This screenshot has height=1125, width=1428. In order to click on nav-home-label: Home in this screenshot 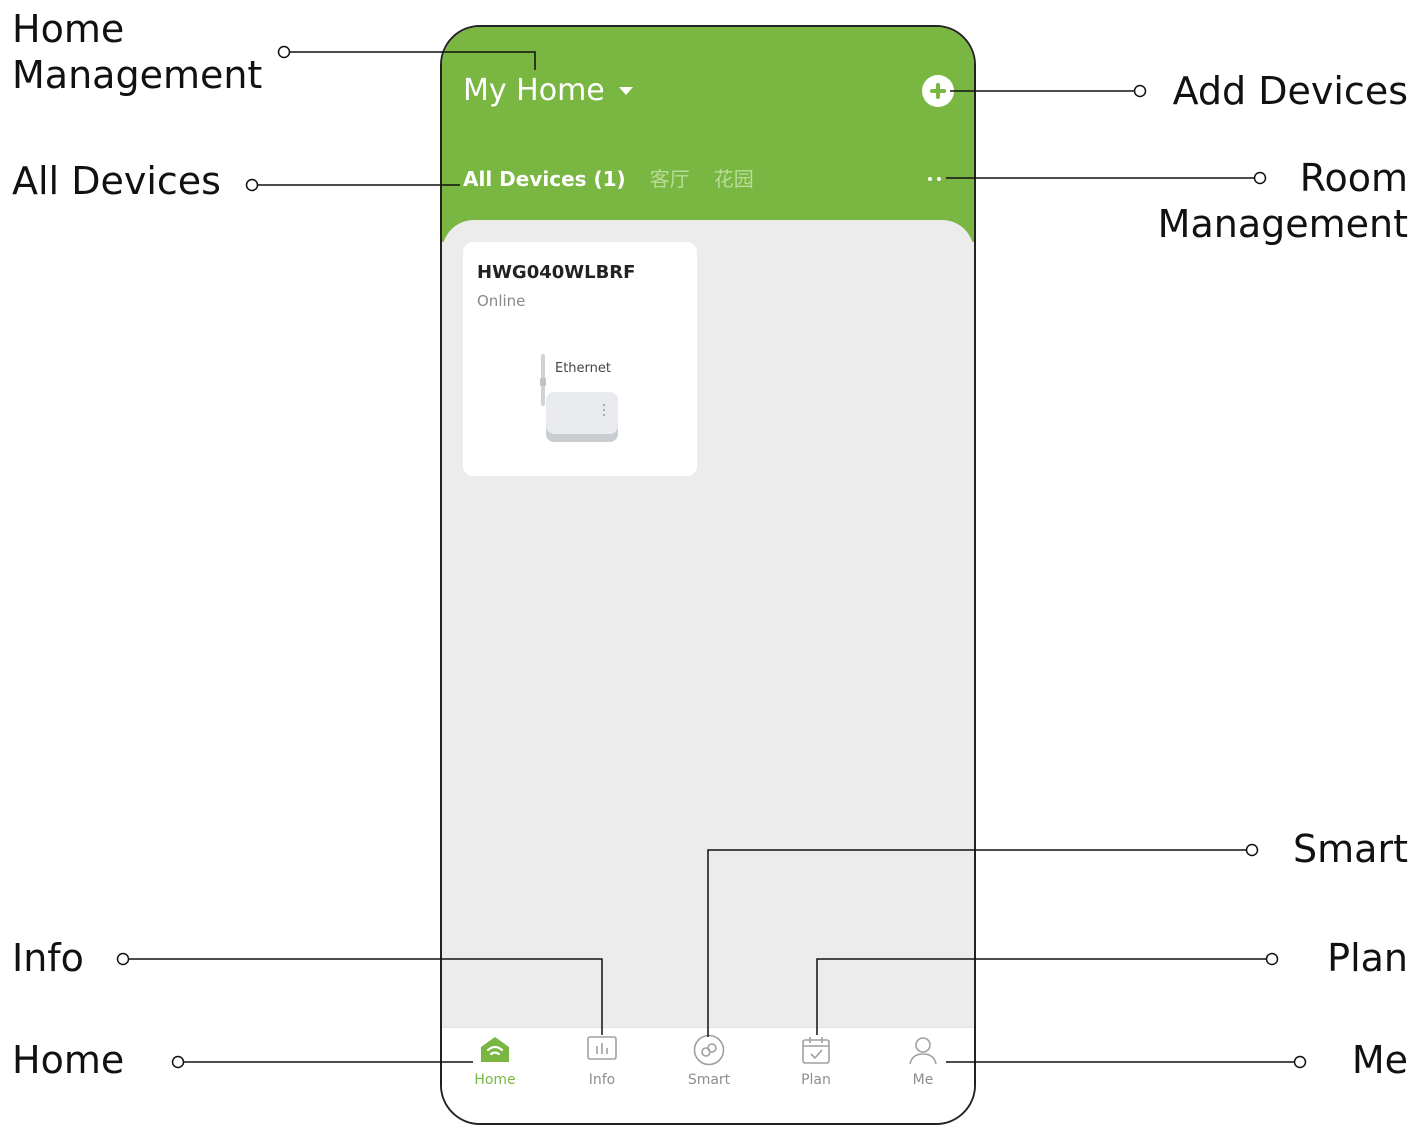, I will do `click(495, 1080)`.